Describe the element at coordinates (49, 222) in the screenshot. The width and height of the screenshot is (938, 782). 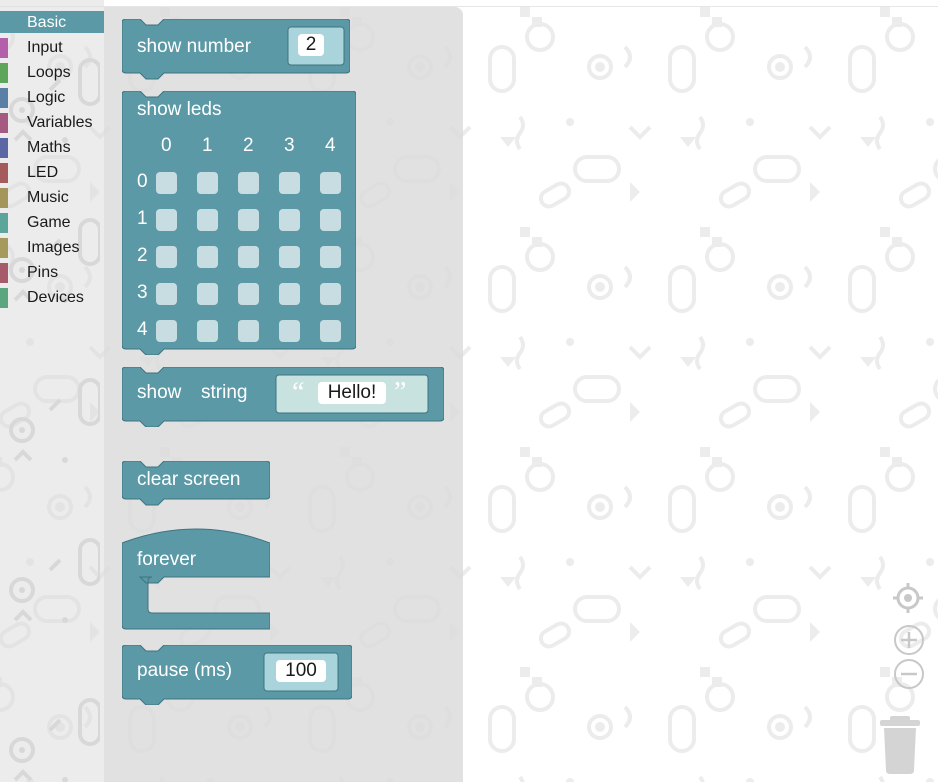
I see `category-label: Game` at that location.